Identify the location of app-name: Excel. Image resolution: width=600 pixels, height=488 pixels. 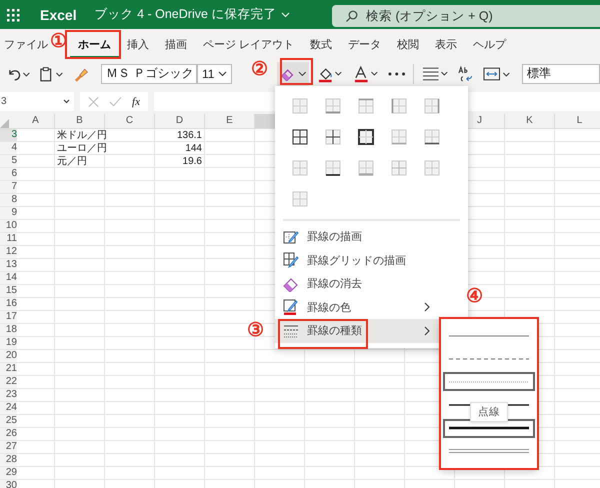
(58, 14).